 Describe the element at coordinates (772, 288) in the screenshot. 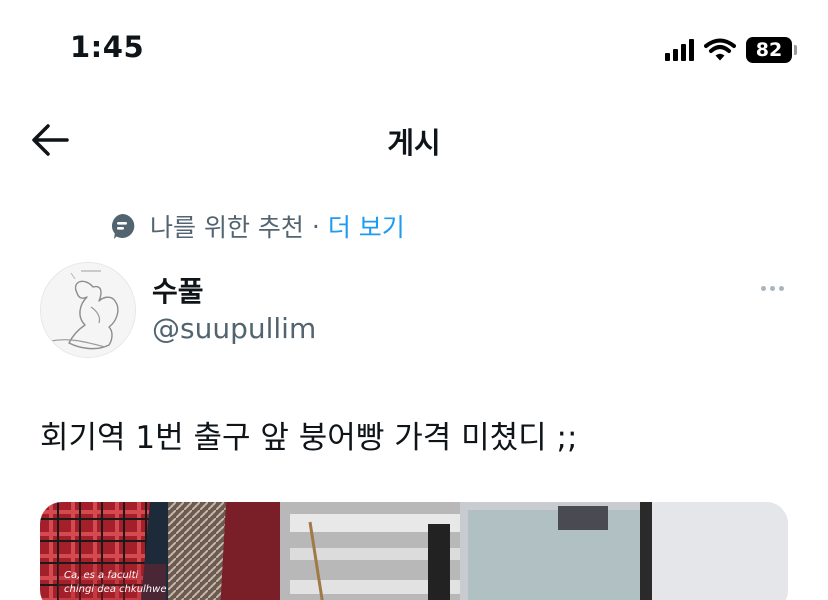

I see `more-options-button` at that location.